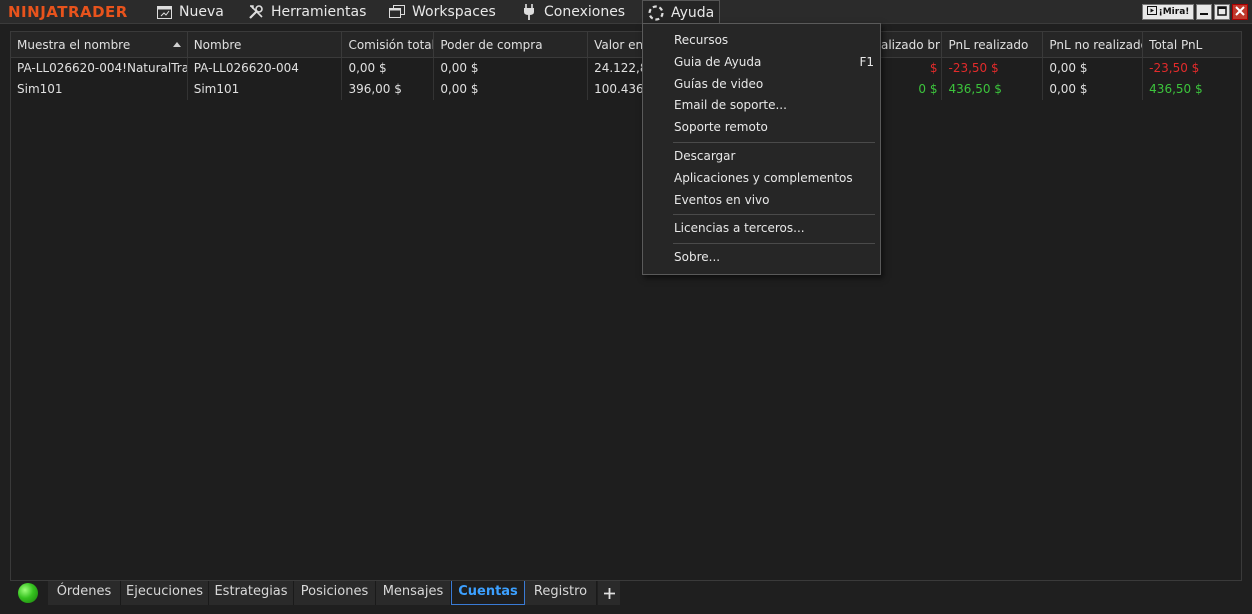 This screenshot has width=1252, height=614. I want to click on column-header-unrealized-pnl: PnL no realizado, so click(1093, 45).